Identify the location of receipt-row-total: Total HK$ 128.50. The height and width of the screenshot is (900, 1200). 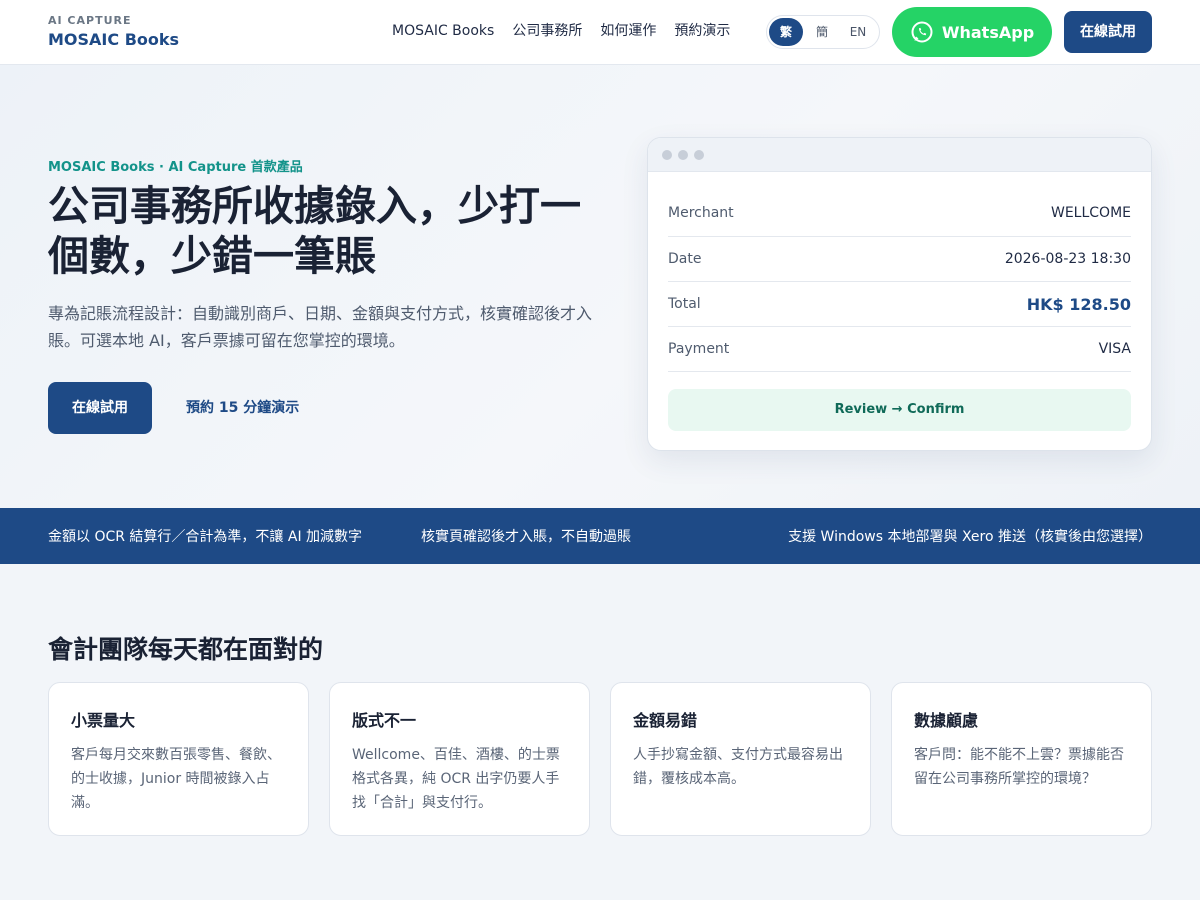
(899, 304).